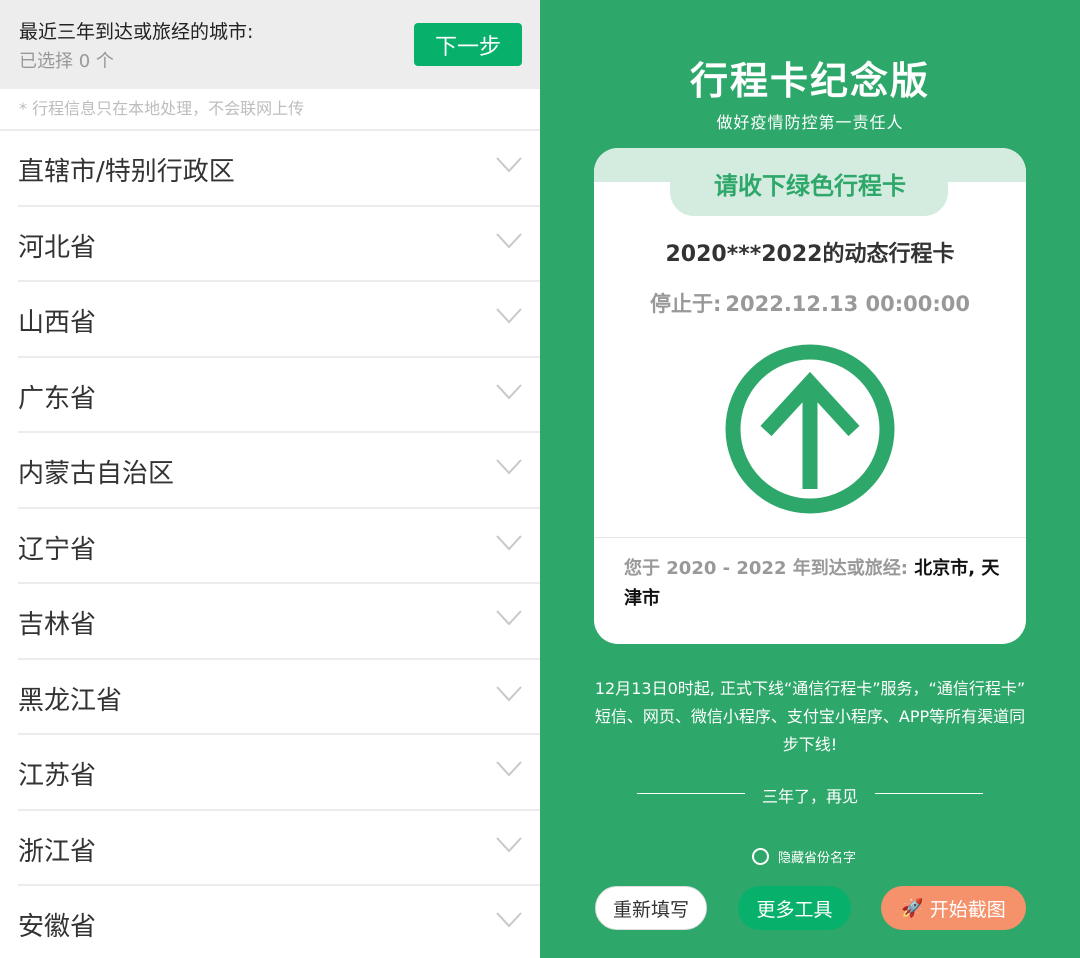  What do you see at coordinates (685, 304) in the screenshot?
I see `stop-label: 停止于:` at bounding box center [685, 304].